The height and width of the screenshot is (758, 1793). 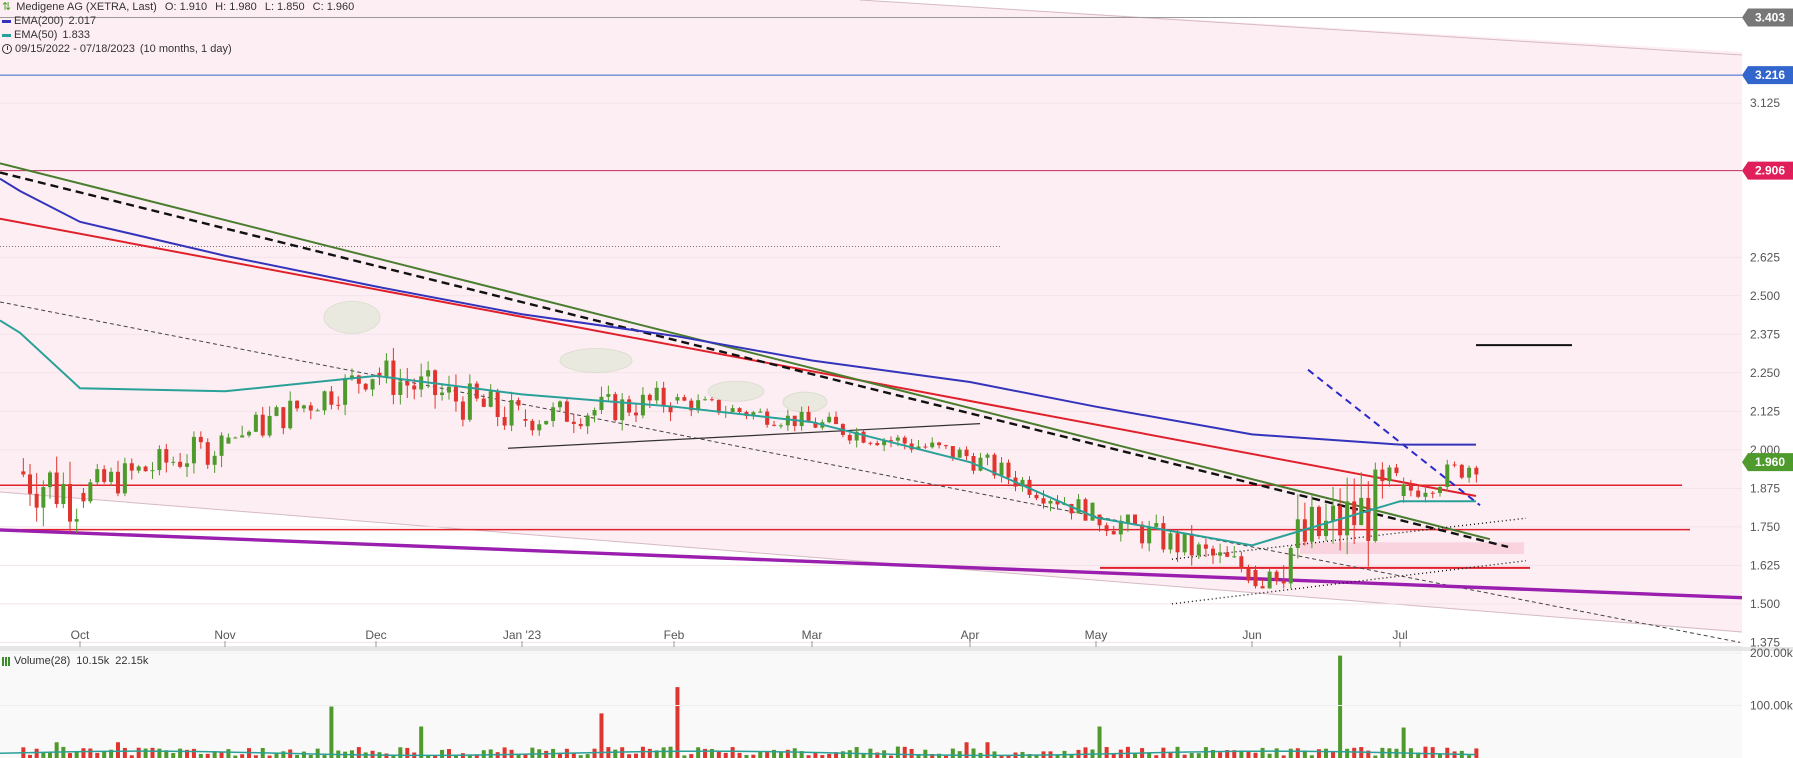 I want to click on time-tick-label: Feb, so click(x=674, y=635).